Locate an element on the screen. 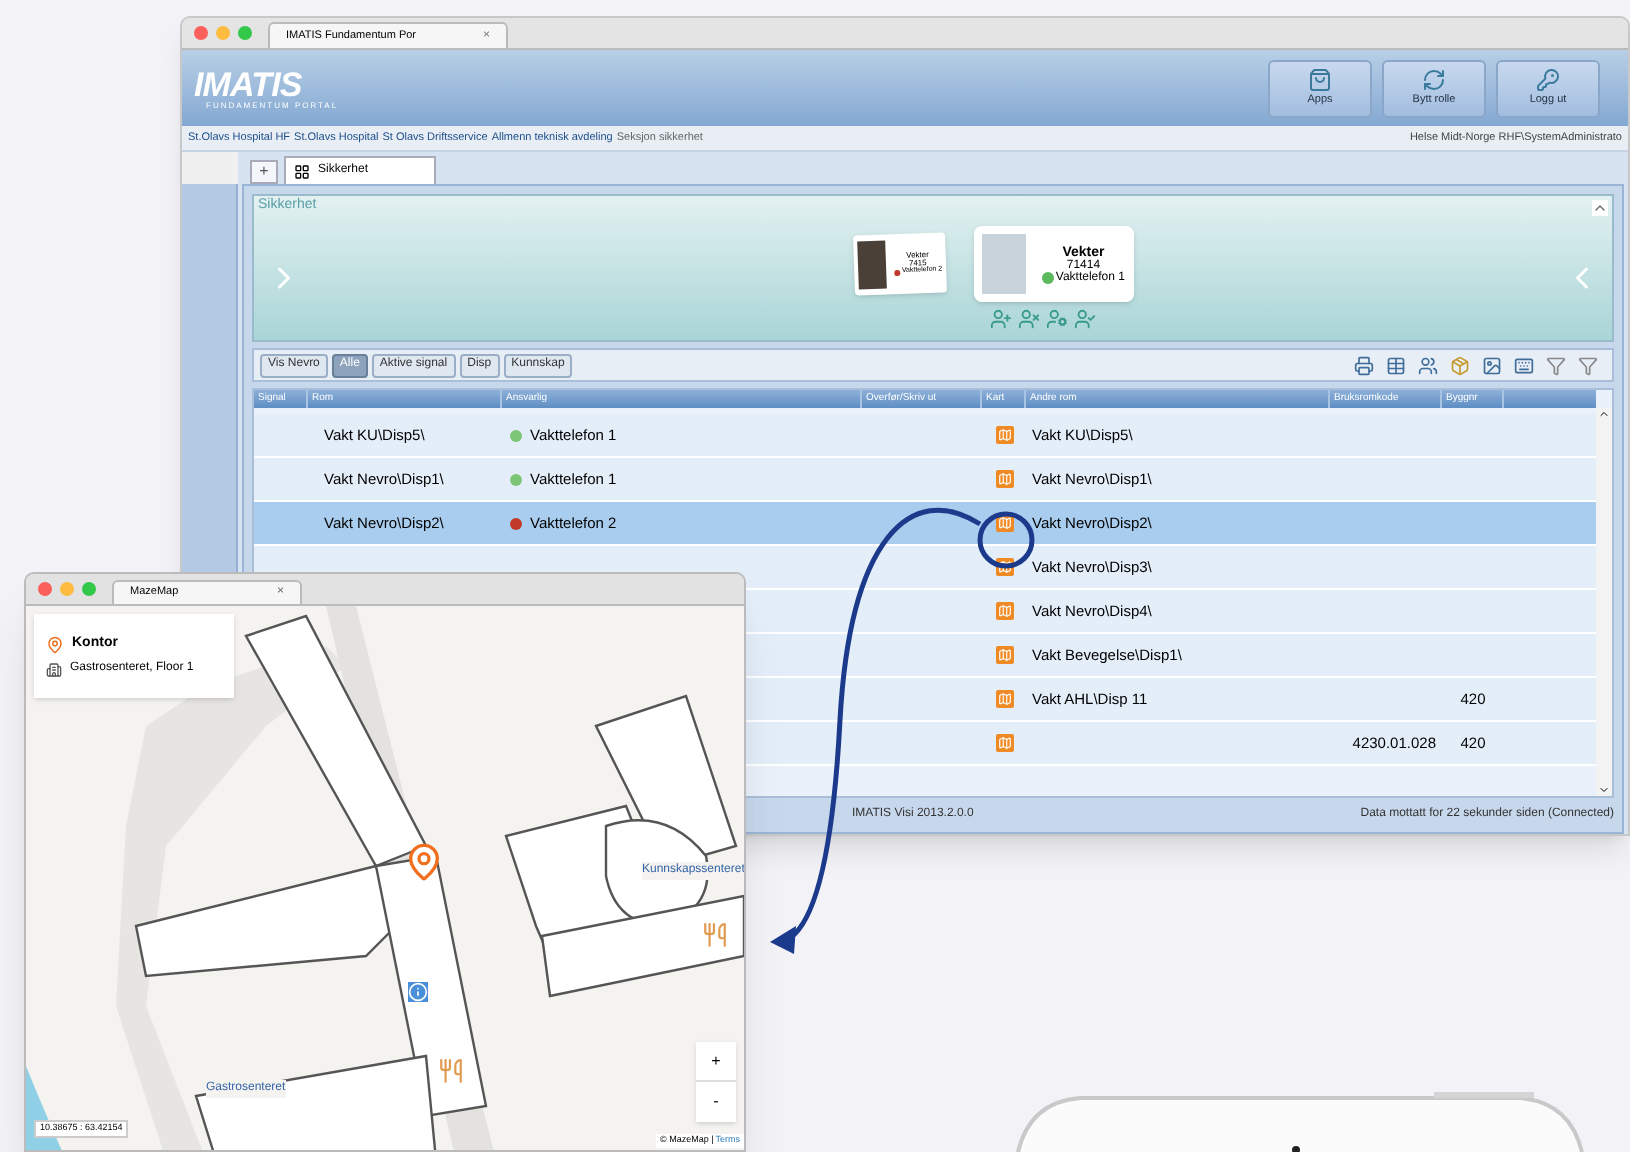  person-settings-icon is located at coordinates (1057, 319).